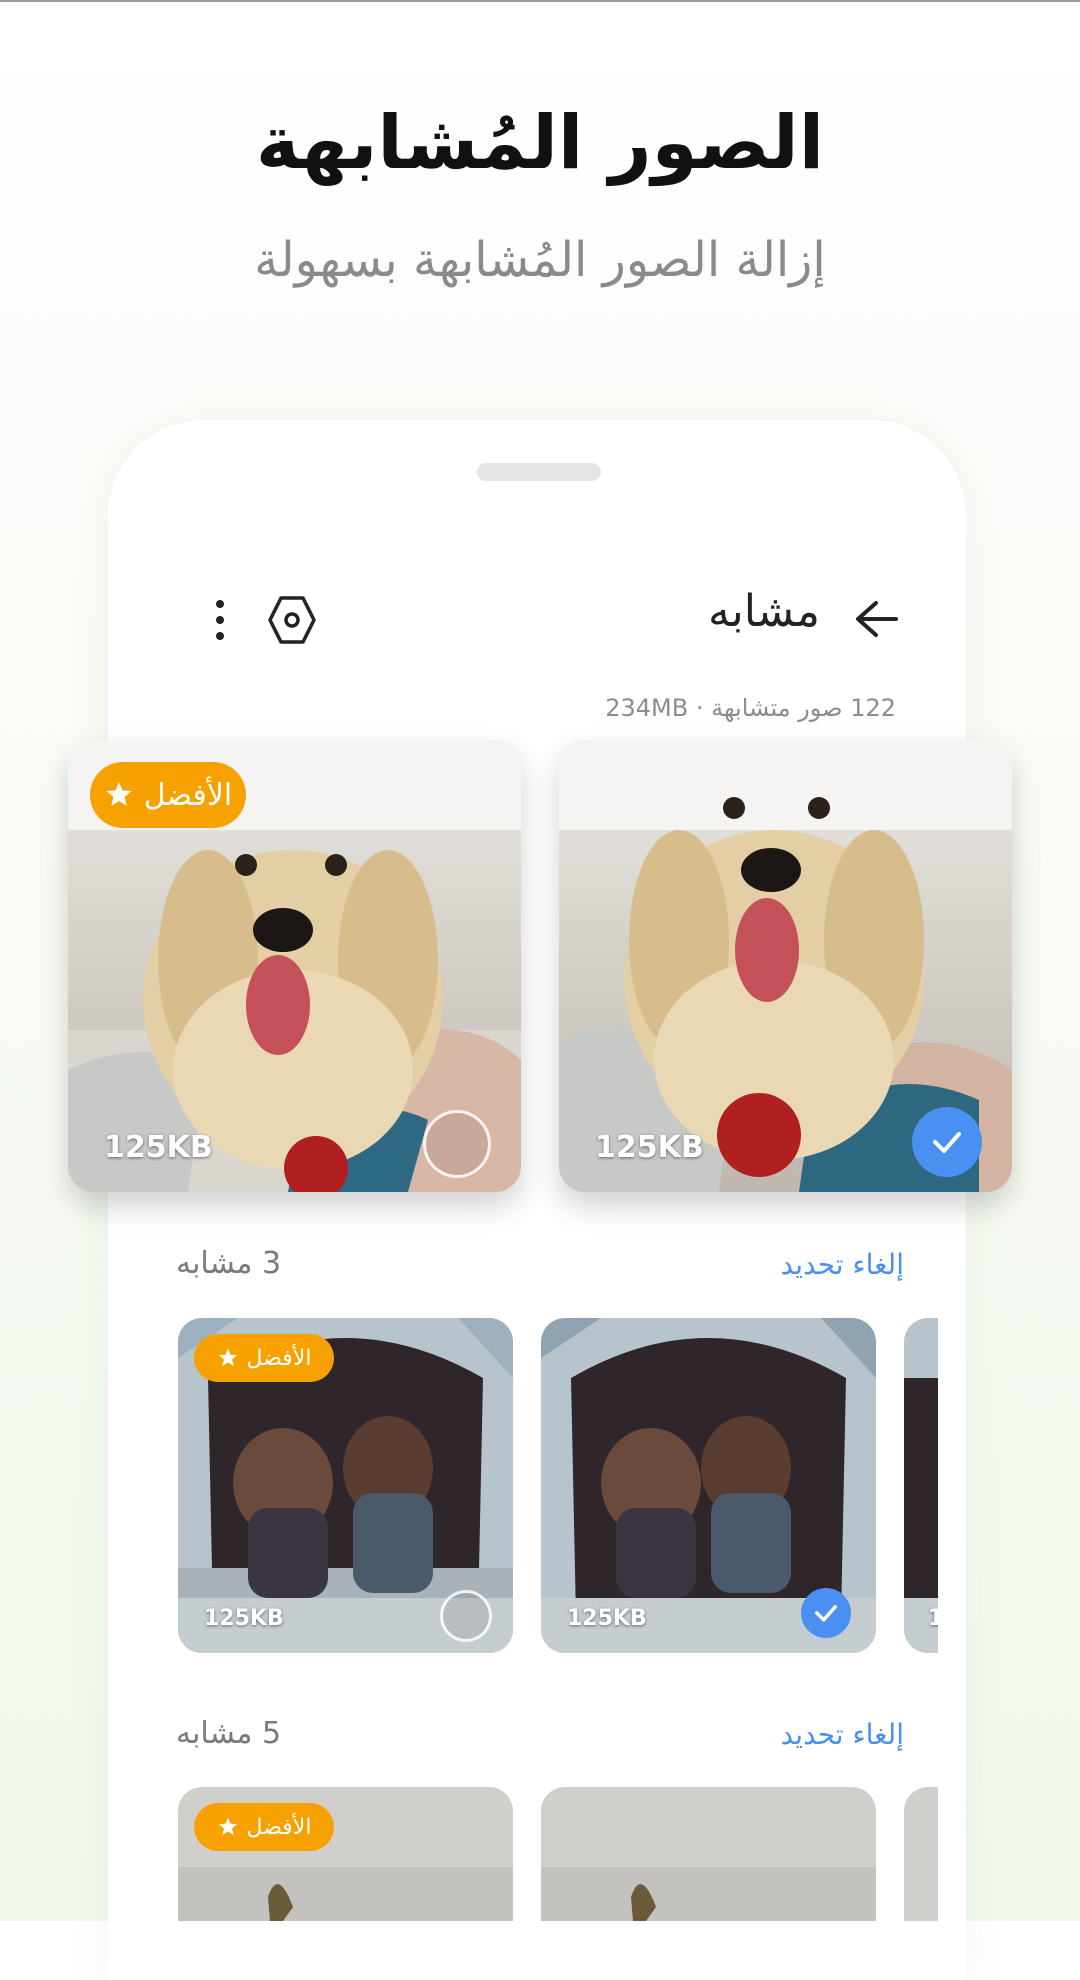 This screenshot has width=1080, height=1980. I want to click on phone-speaker, so click(539, 472).